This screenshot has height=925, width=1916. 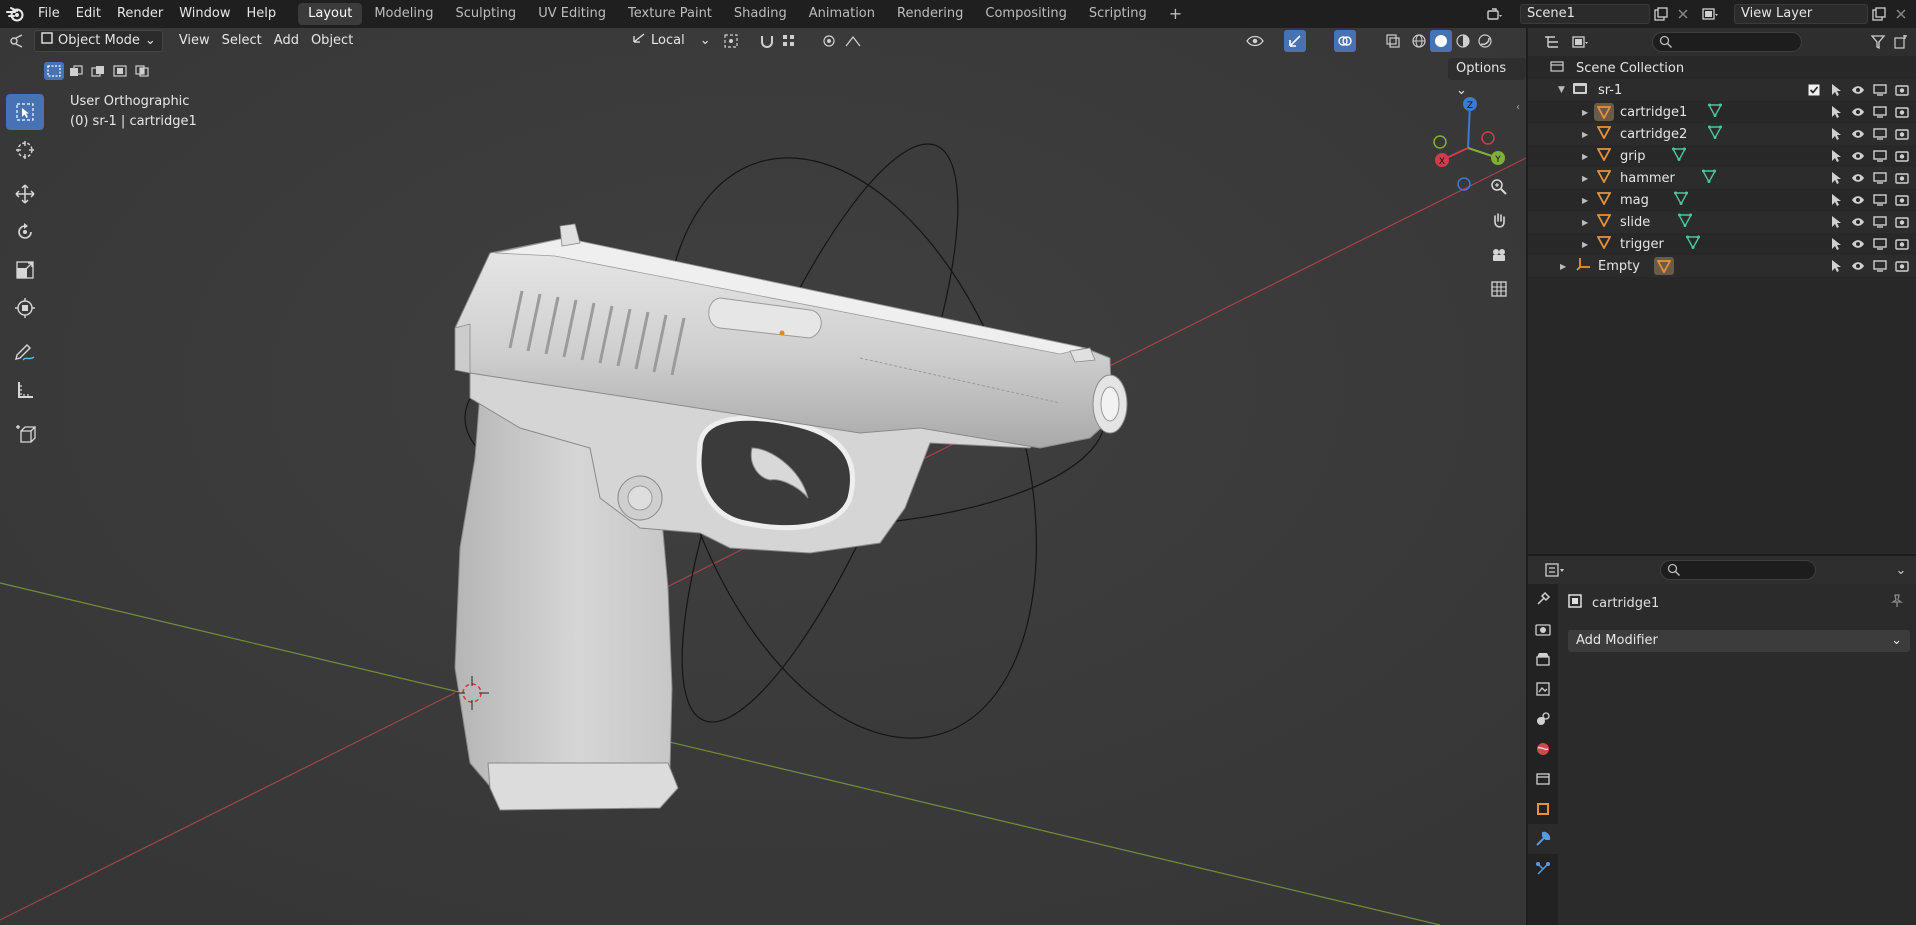 I want to click on object-tab-icon, so click(x=1543, y=809).